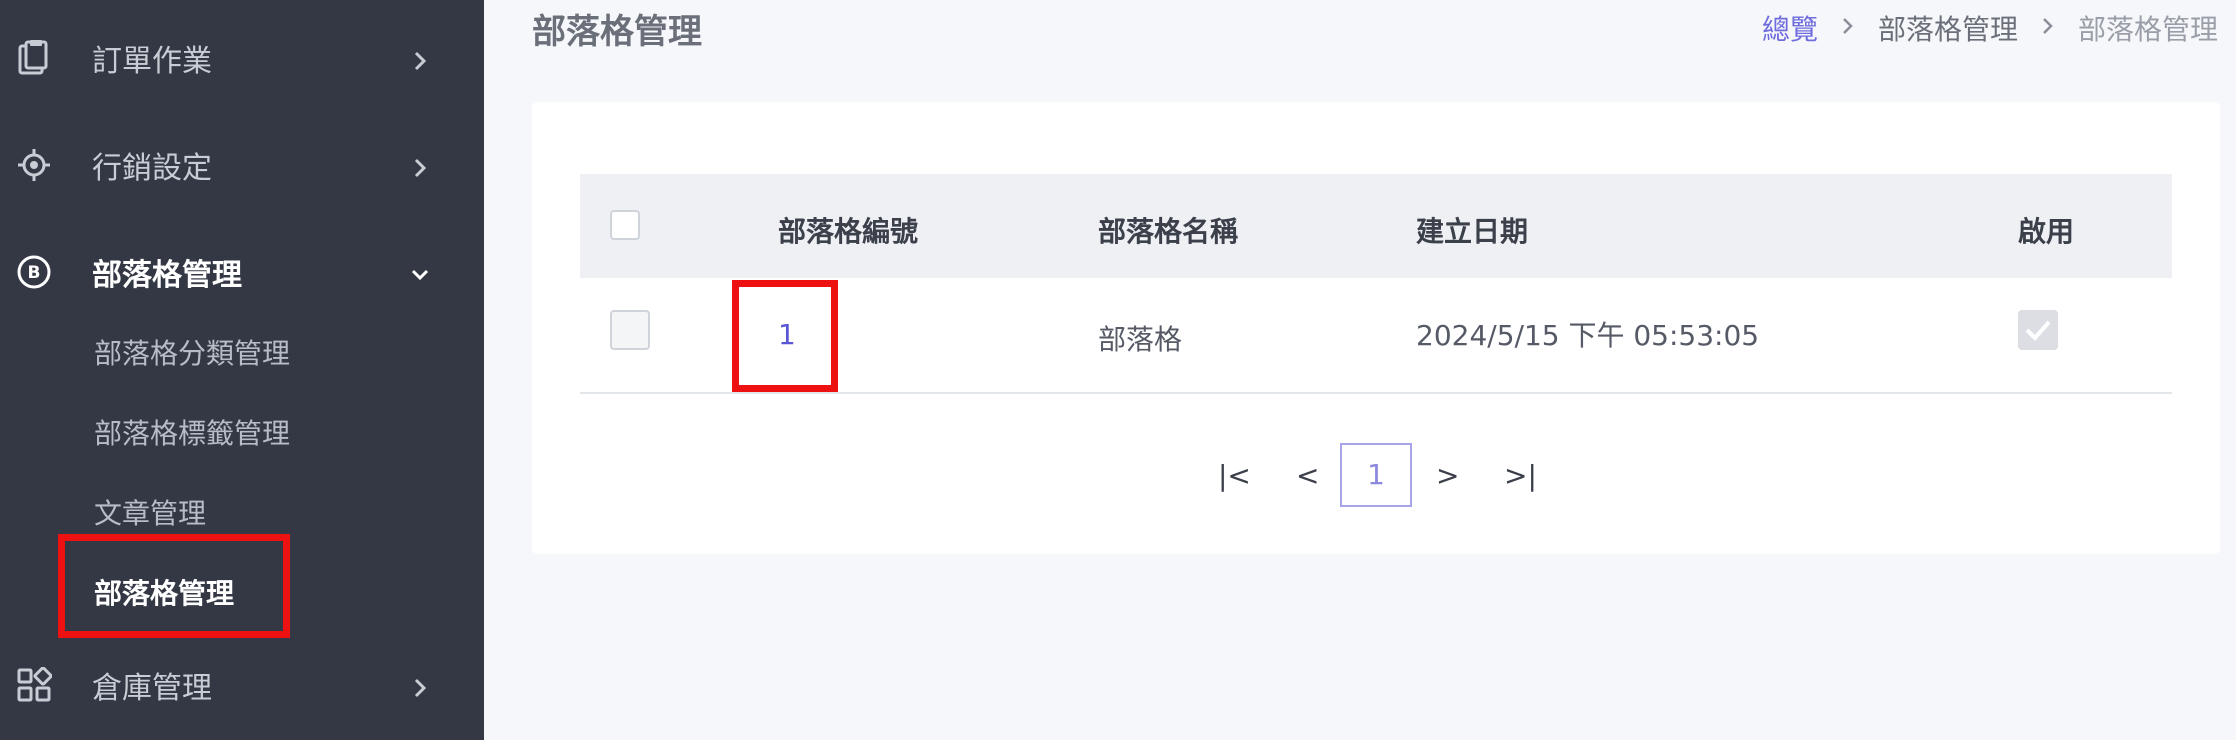 Image resolution: width=2236 pixels, height=740 pixels. I want to click on enabled-checkbox, so click(2038, 330).